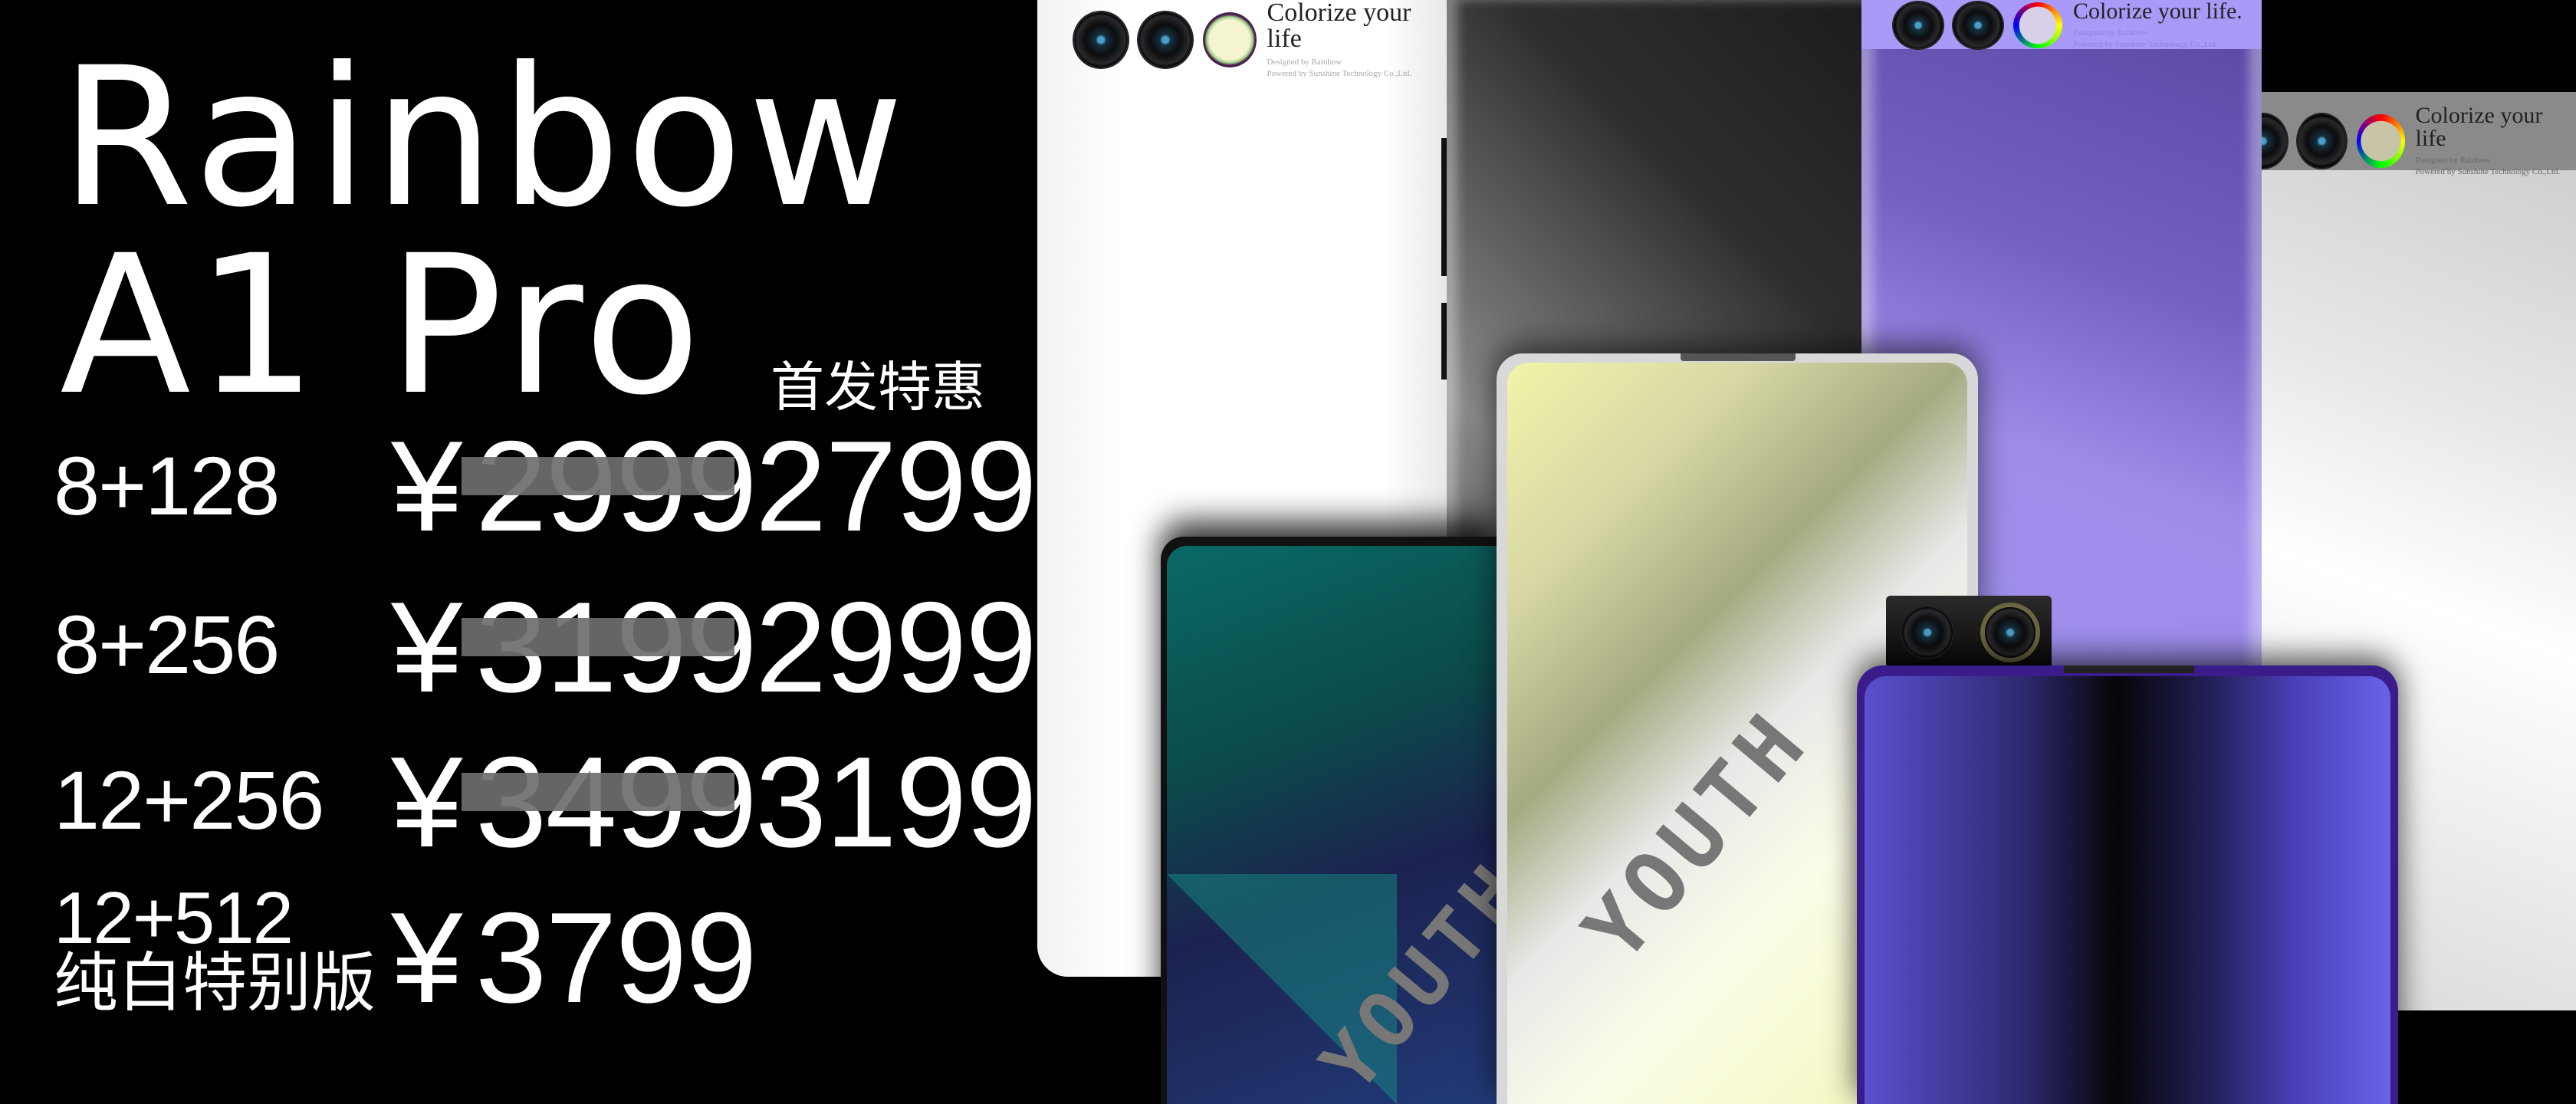 The height and width of the screenshot is (1104, 2576). Describe the element at coordinates (485, 138) in the screenshot. I see `product-name-line1: Rainbow` at that location.